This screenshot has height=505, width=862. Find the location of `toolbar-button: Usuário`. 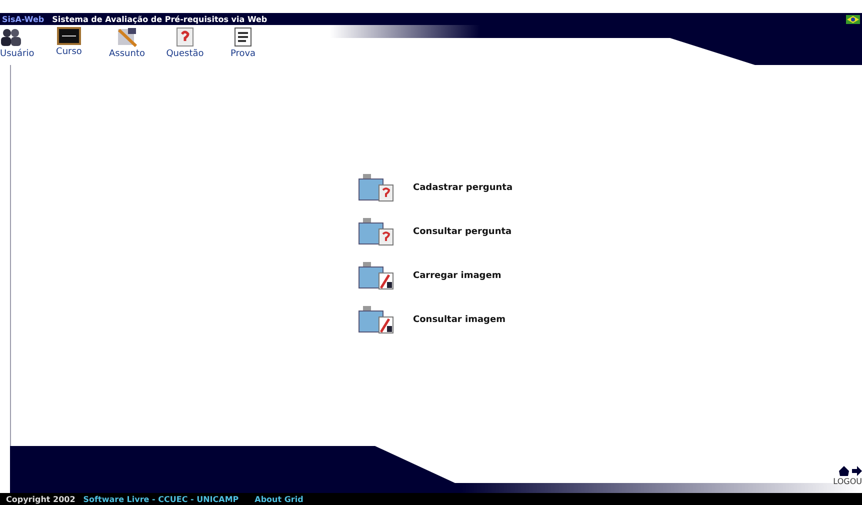

toolbar-button: Usuário is located at coordinates (20, 45).